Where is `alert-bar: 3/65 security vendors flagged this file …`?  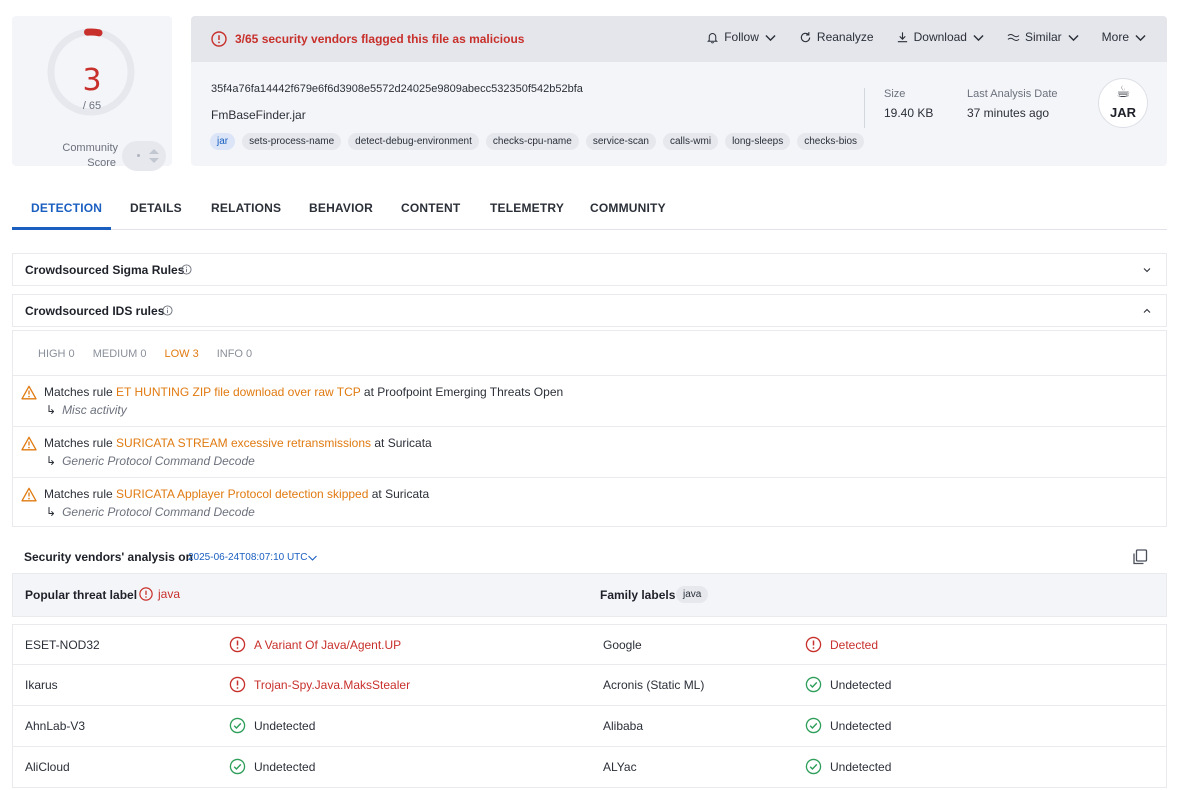
alert-bar: 3/65 security vendors flagged this file … is located at coordinates (679, 39).